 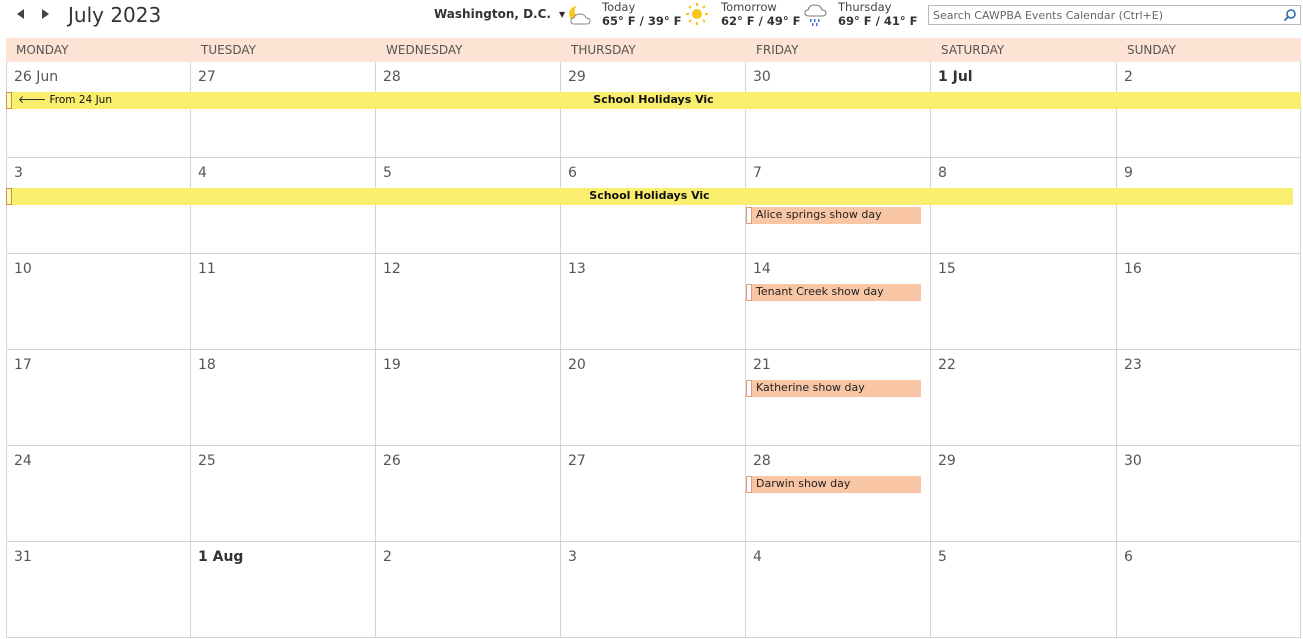 I want to click on event-alice-springs-show-day: Alice springs show day, so click(x=833, y=215).